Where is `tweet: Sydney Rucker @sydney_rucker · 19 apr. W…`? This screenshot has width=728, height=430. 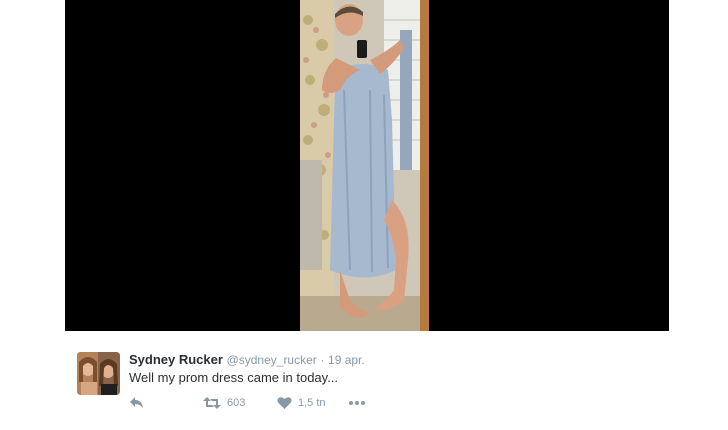
tweet: Sydney Rucker @sydney_rucker · 19 apr. W… is located at coordinates (377, 387).